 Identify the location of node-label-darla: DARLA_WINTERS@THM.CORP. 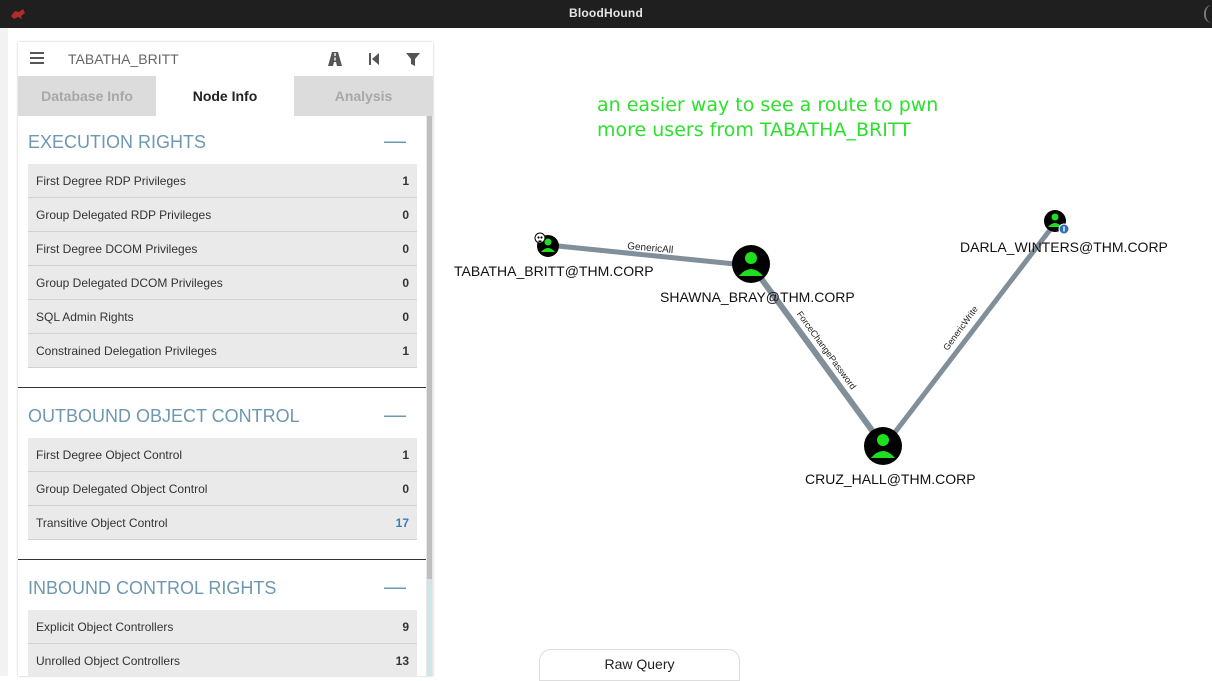
(1064, 247).